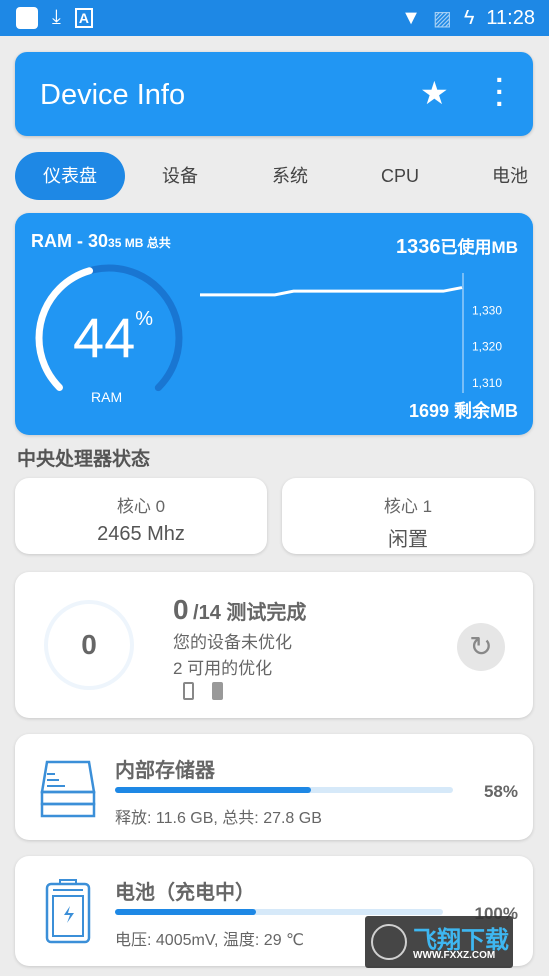 Image resolution: width=549 pixels, height=976 pixels. Describe the element at coordinates (408, 506) in the screenshot. I see `core-label: 核心 1` at that location.